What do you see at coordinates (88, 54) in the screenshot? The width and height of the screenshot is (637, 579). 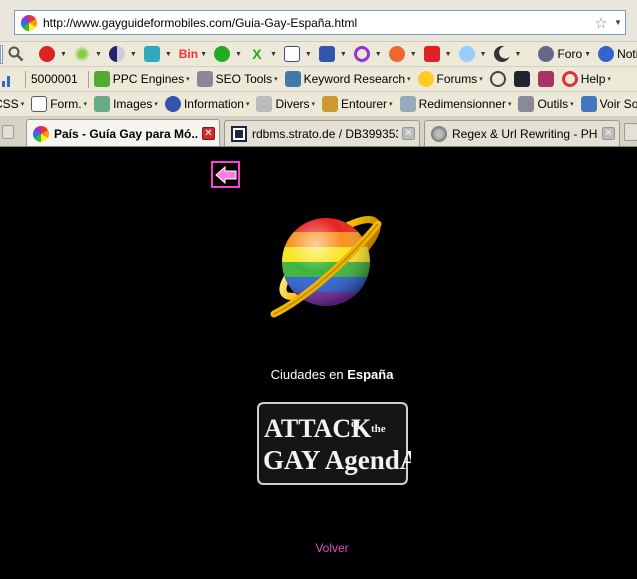 I see `sparkle-icon: ▼` at bounding box center [88, 54].